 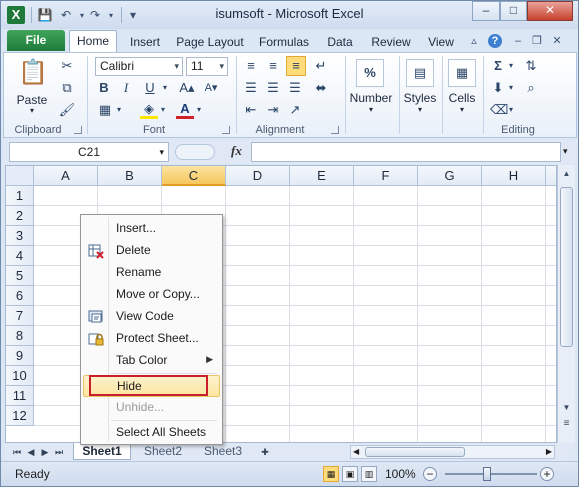 What do you see at coordinates (265, 452) in the screenshot?
I see `insert-sheet-icon: ✚` at bounding box center [265, 452].